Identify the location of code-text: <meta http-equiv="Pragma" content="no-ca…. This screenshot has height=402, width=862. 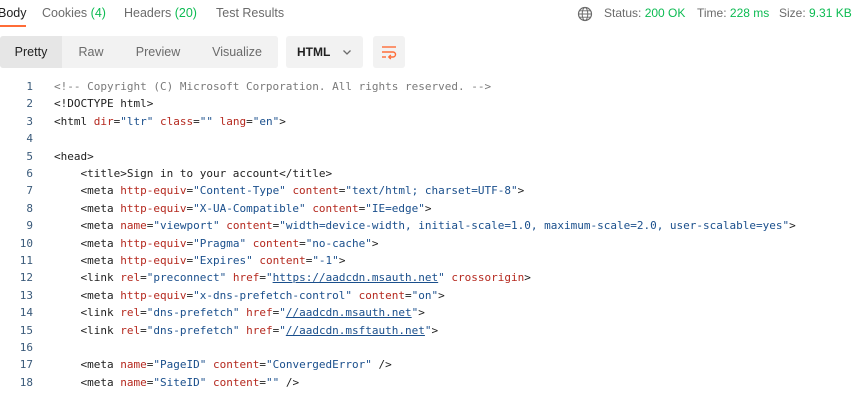
(216, 243).